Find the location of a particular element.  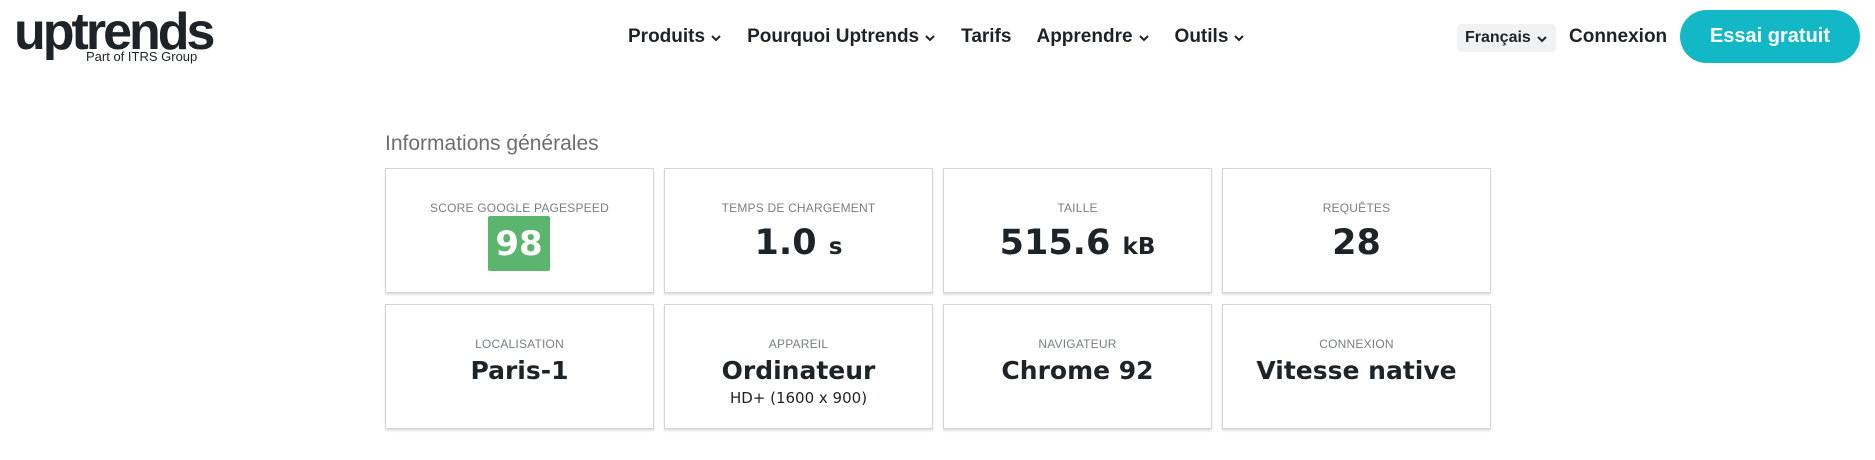

nav-item-apprendre: Apprendre is located at coordinates (1092, 37).